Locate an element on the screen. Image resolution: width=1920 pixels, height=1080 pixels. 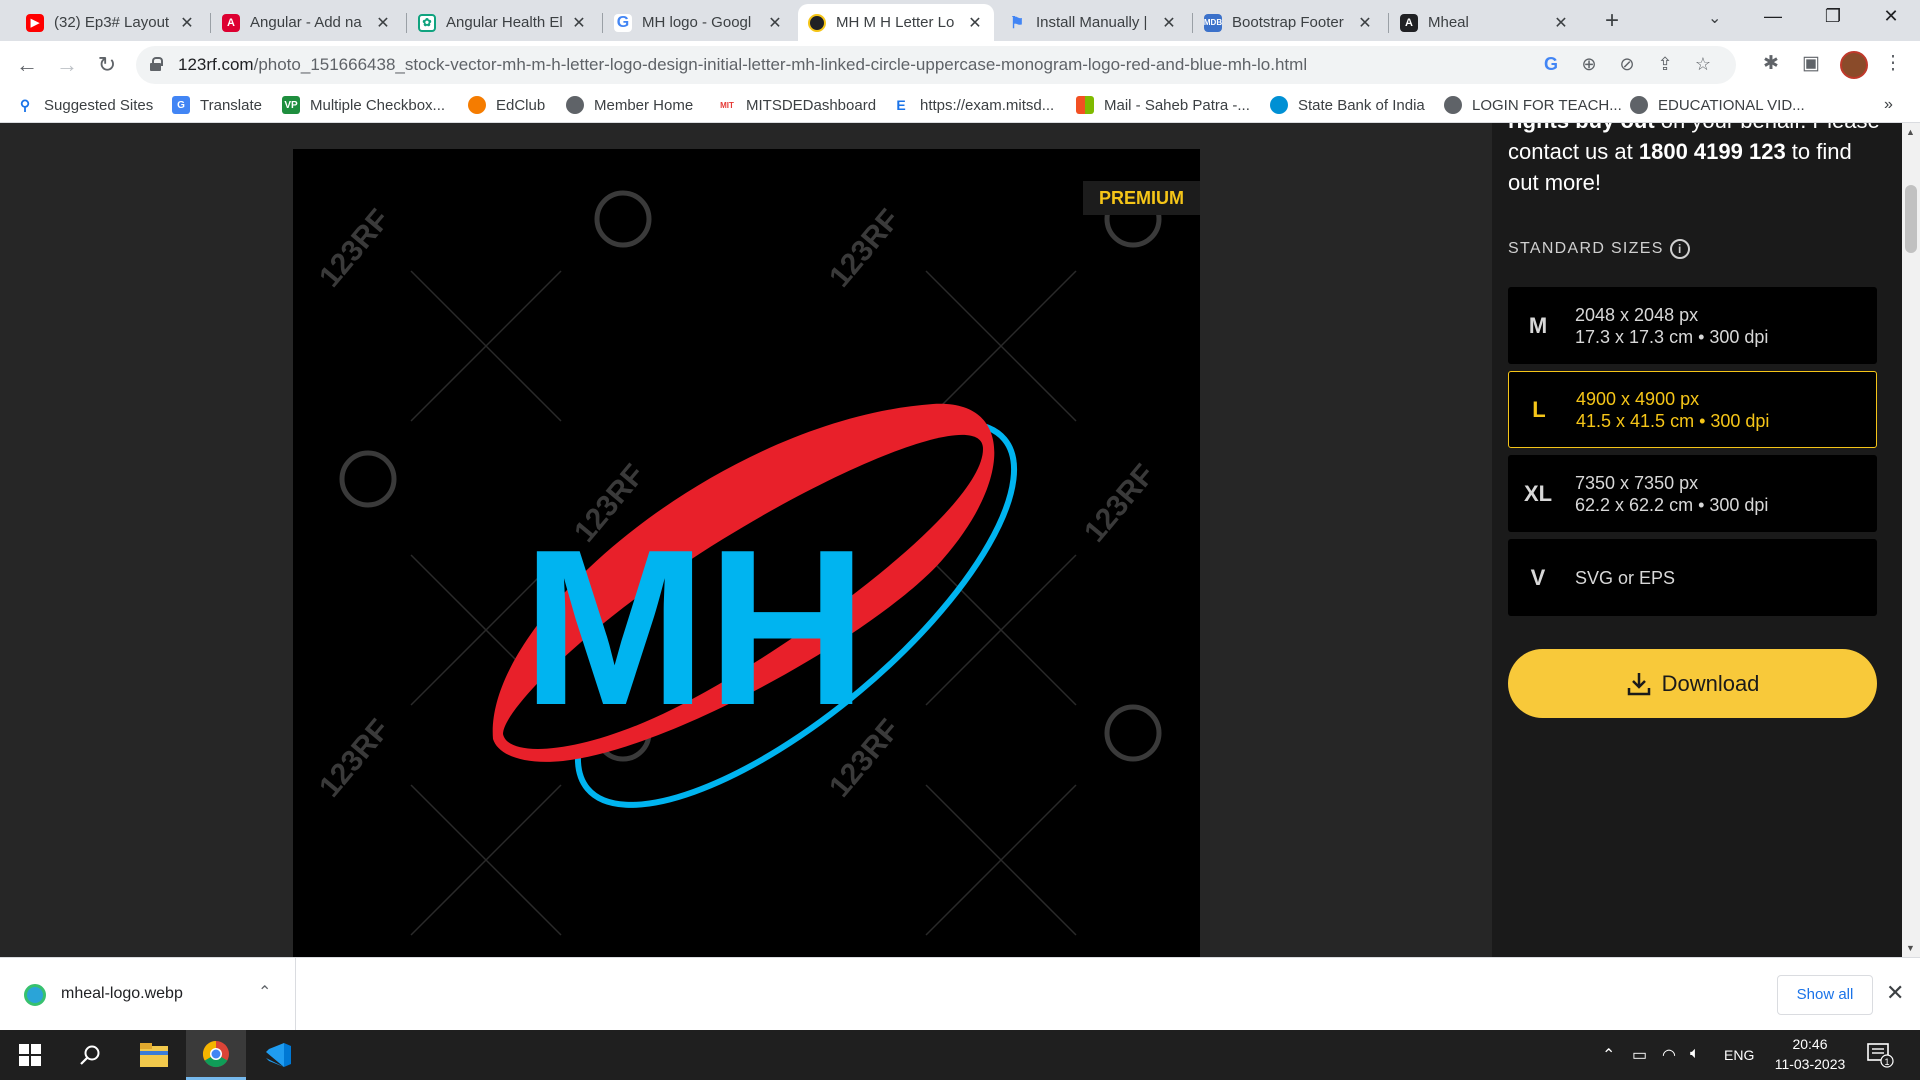
mh-logo: MH is located at coordinates (755, 605).